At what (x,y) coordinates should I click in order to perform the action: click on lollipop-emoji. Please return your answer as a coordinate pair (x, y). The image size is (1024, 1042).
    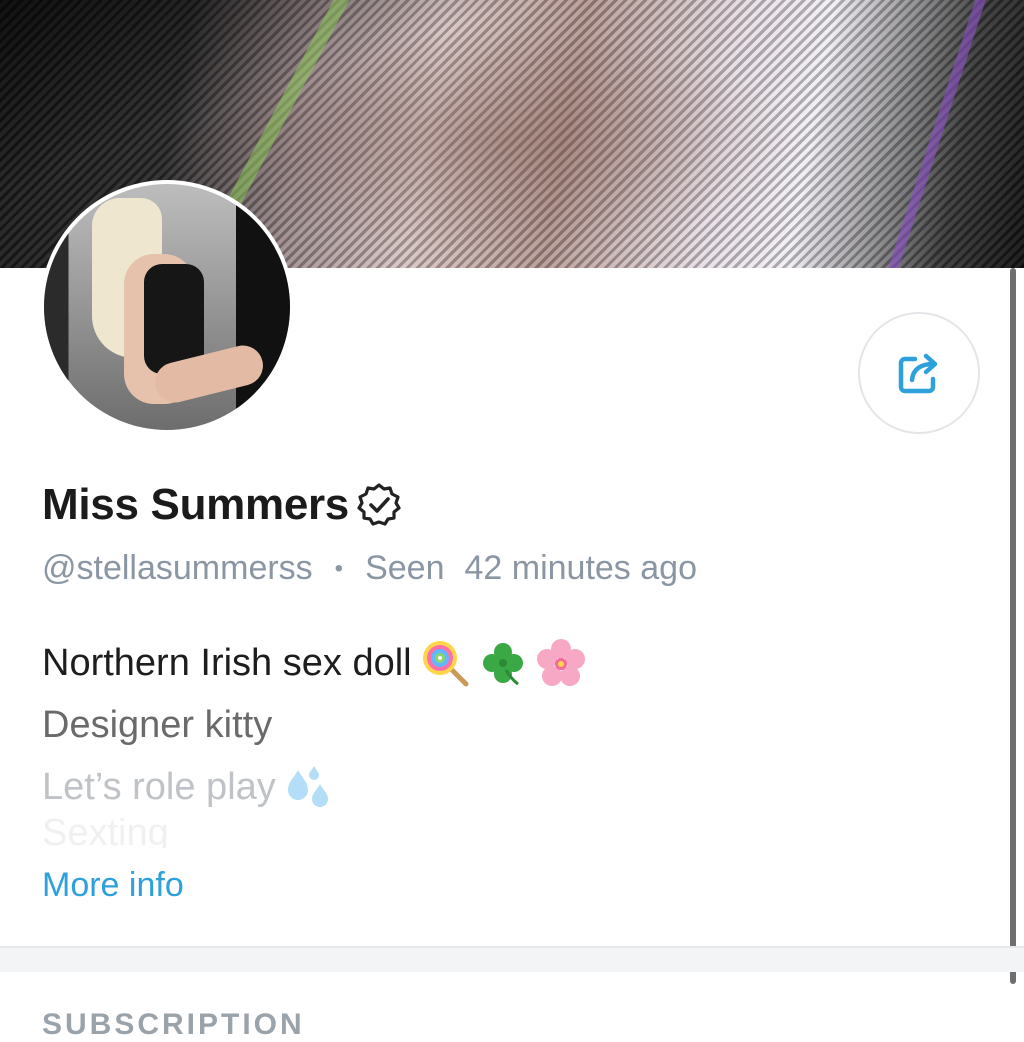
    Looking at the image, I should click on (445, 664).